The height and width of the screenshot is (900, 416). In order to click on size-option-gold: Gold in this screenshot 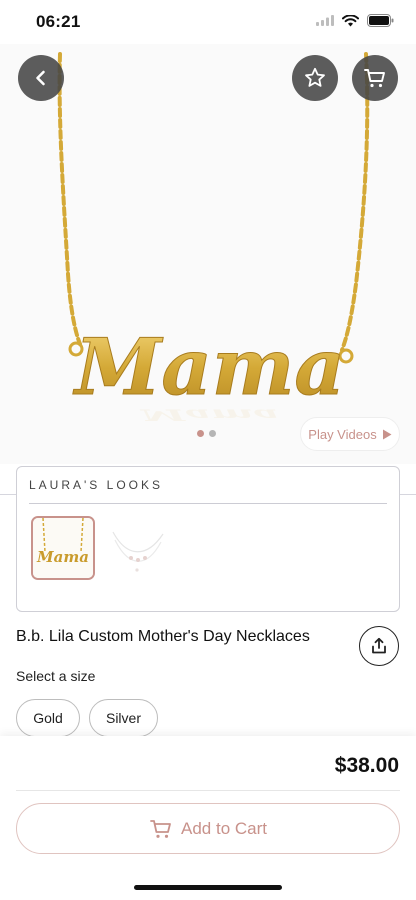, I will do `click(48, 718)`.